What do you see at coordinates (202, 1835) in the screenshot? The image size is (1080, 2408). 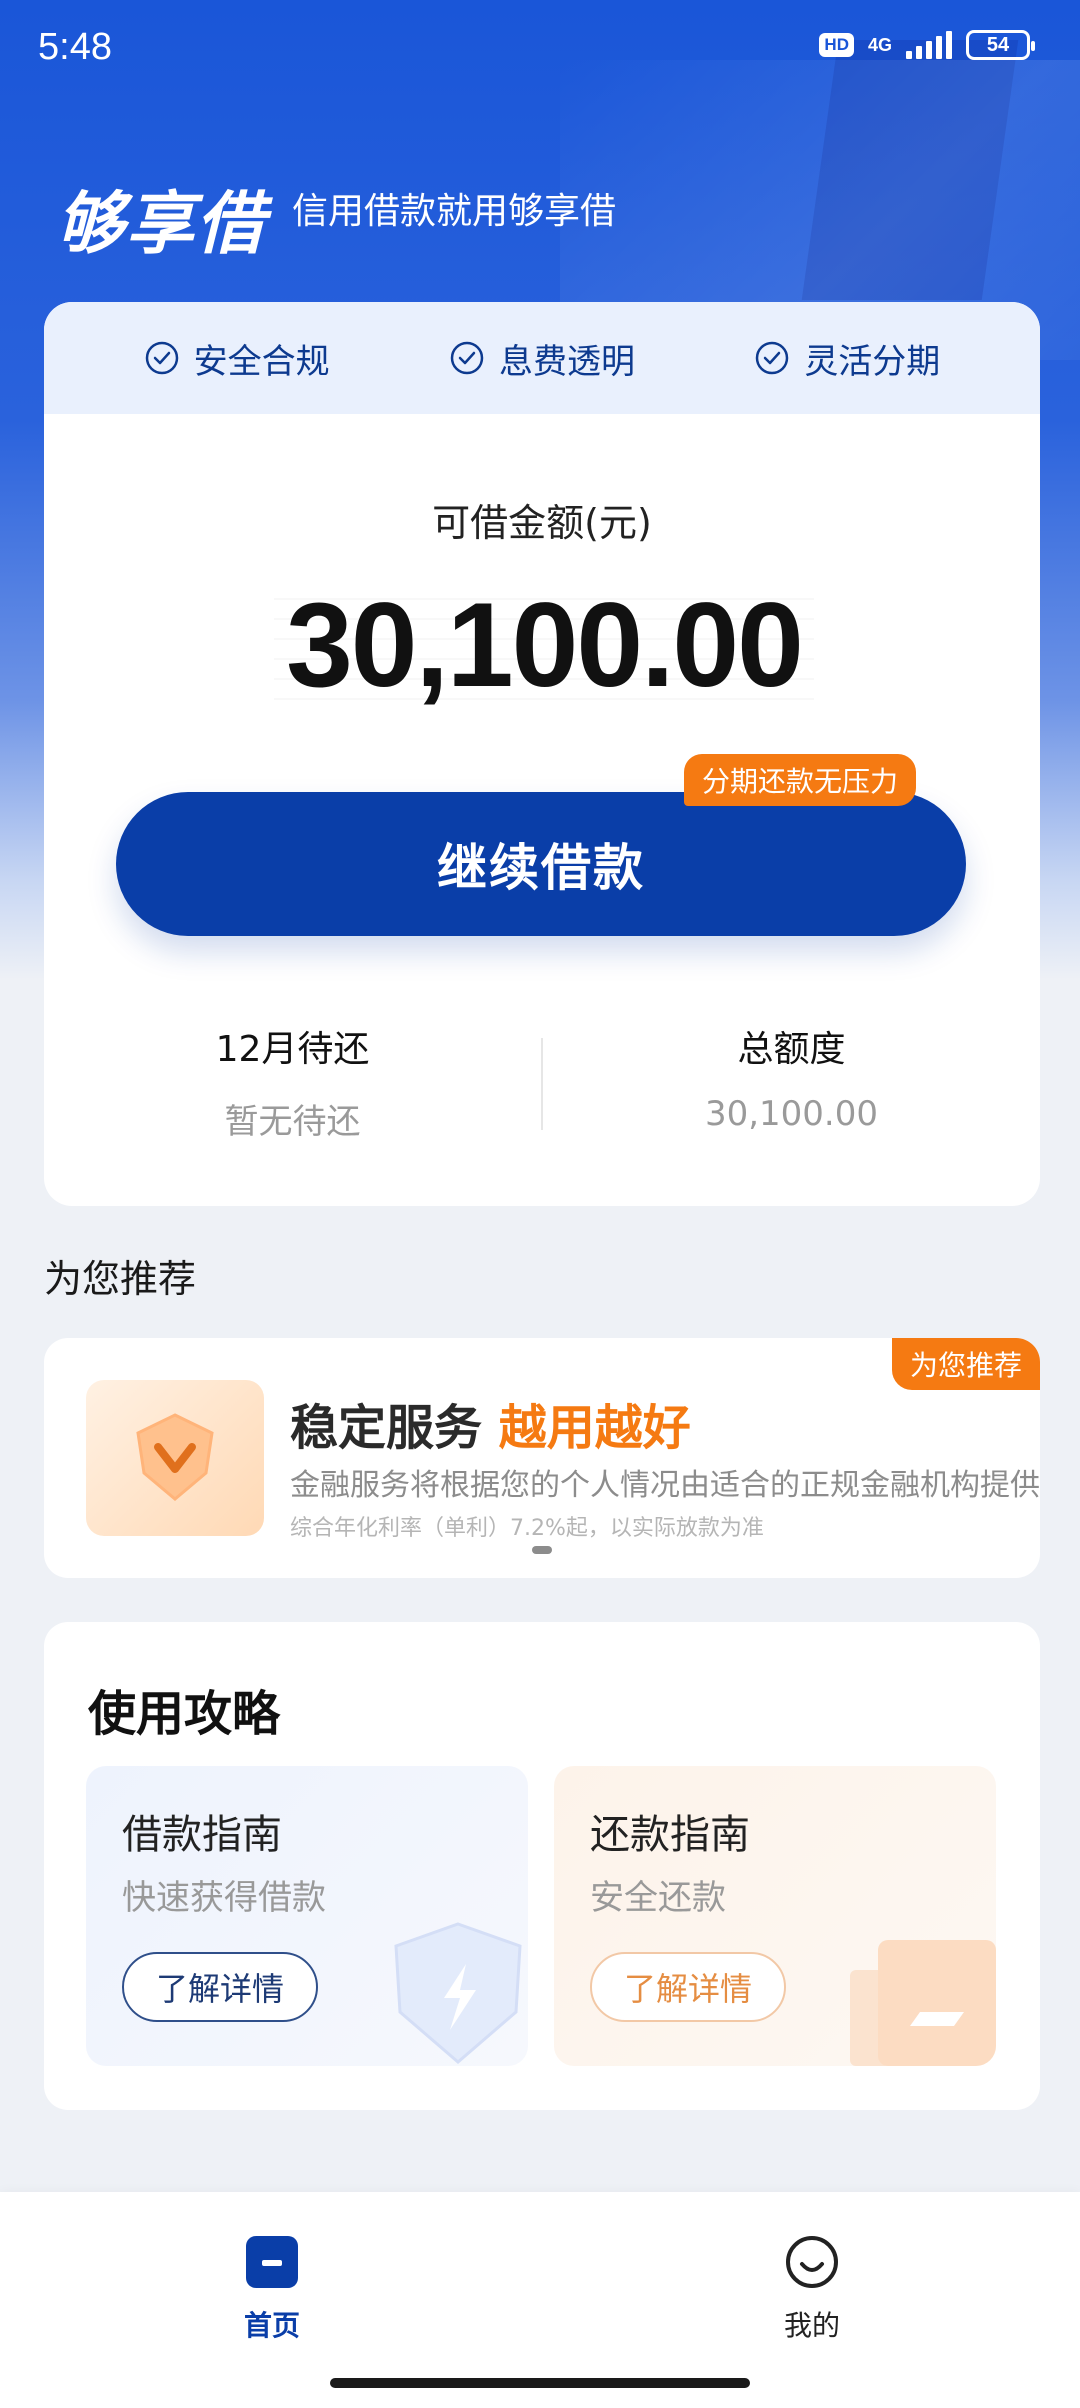 I see `borrow-guide-title: 借款指南` at bounding box center [202, 1835].